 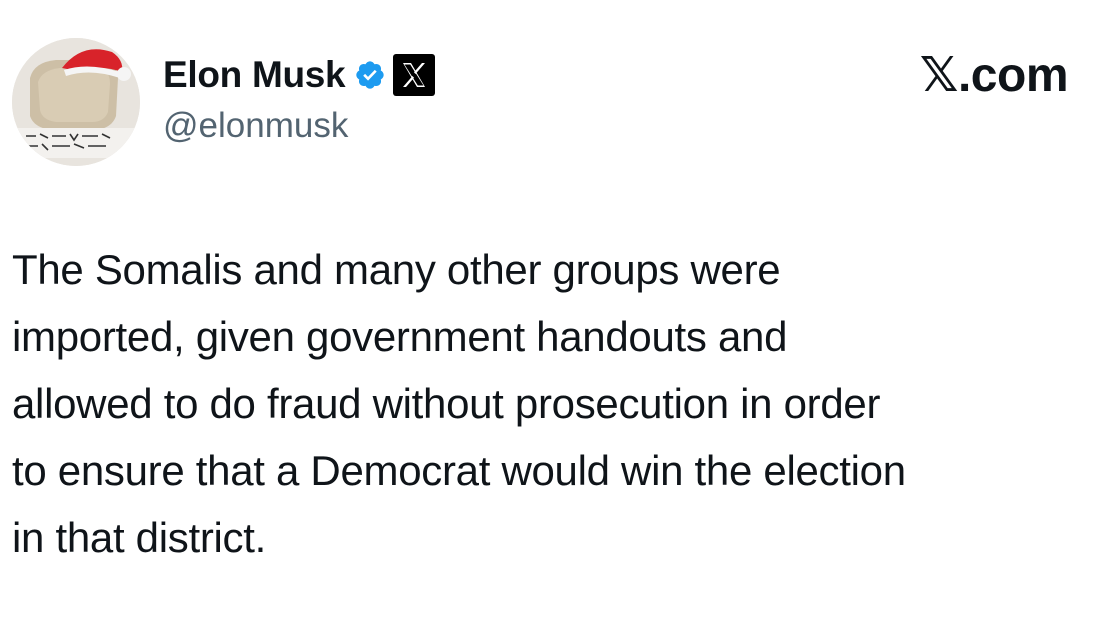 What do you see at coordinates (254, 75) in the screenshot?
I see `author-display-name: Elon Musk` at bounding box center [254, 75].